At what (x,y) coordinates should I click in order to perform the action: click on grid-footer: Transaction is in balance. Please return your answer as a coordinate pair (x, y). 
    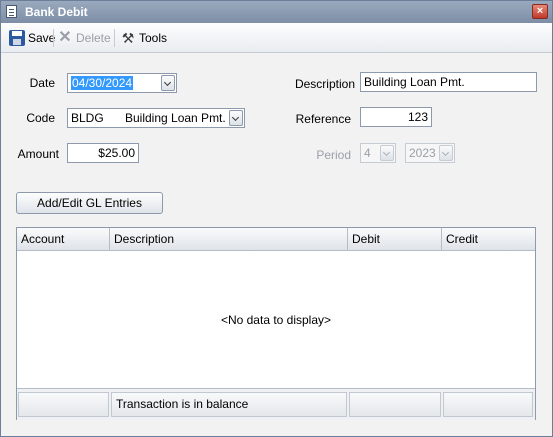
    Looking at the image, I should click on (276, 404).